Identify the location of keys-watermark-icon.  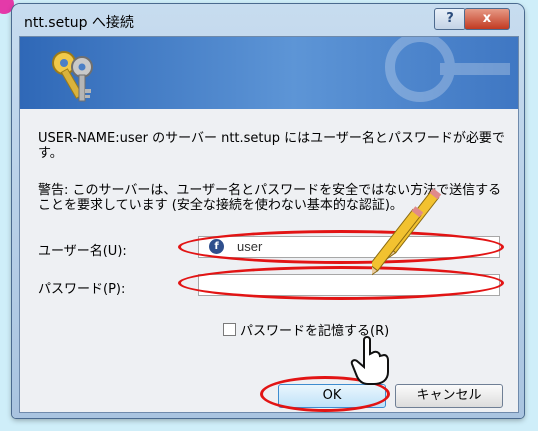
(447, 69).